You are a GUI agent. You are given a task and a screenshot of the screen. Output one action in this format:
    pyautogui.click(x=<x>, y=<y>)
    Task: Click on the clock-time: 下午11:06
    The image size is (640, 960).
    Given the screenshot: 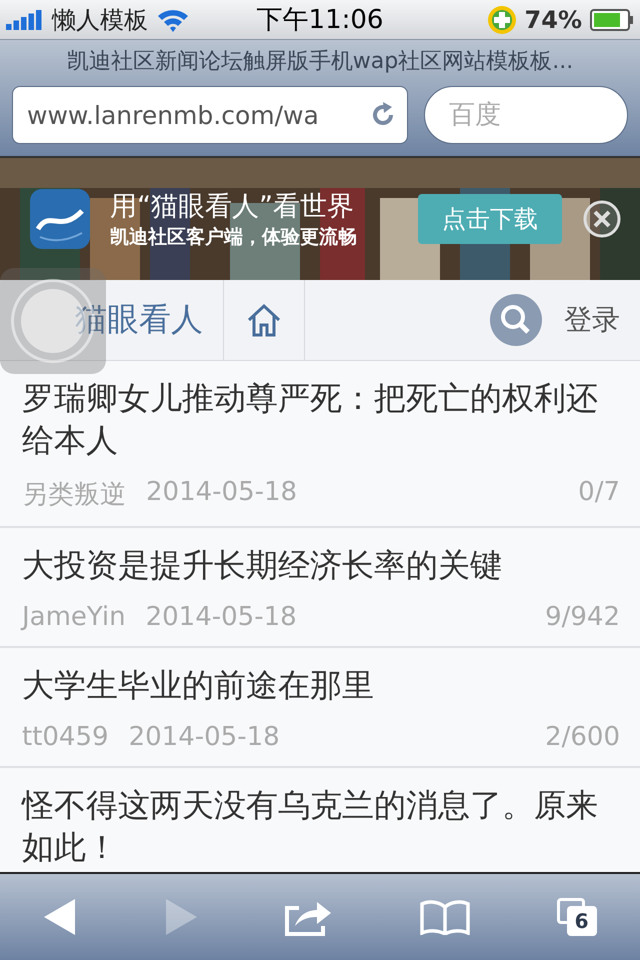 What is the action you would take?
    pyautogui.click(x=320, y=20)
    